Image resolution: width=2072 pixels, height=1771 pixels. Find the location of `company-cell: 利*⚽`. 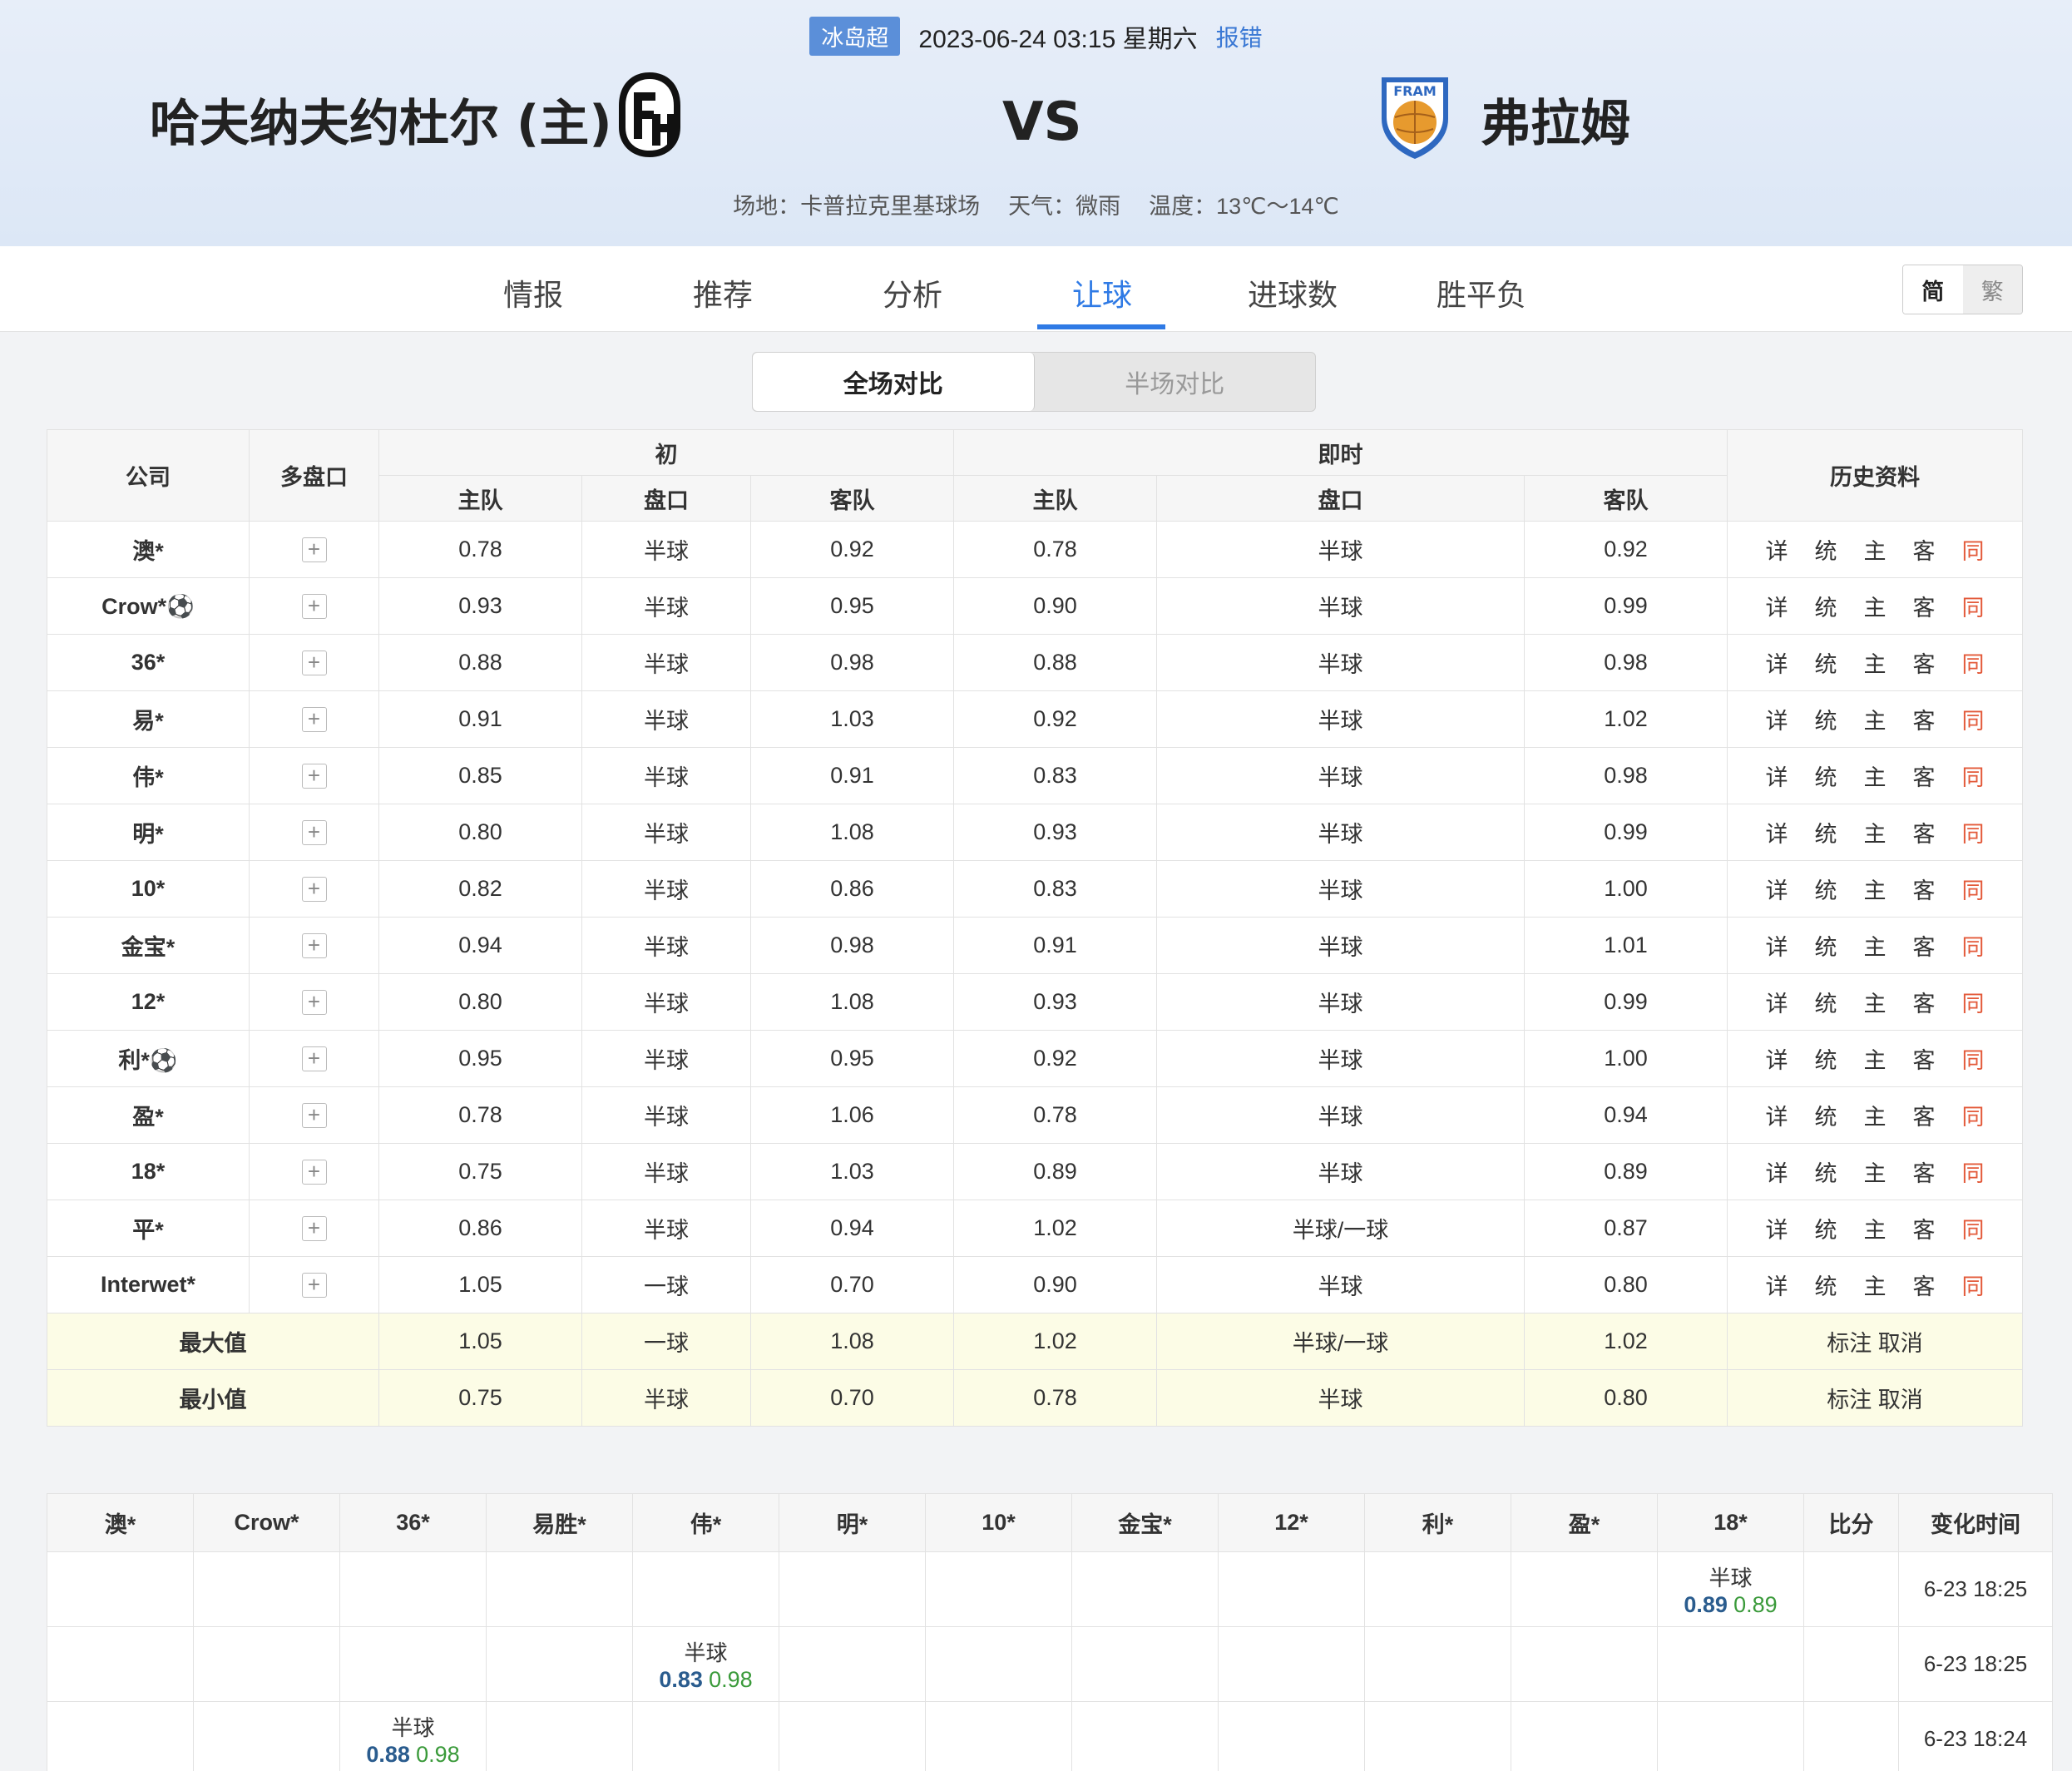

company-cell: 利*⚽ is located at coordinates (148, 1058).